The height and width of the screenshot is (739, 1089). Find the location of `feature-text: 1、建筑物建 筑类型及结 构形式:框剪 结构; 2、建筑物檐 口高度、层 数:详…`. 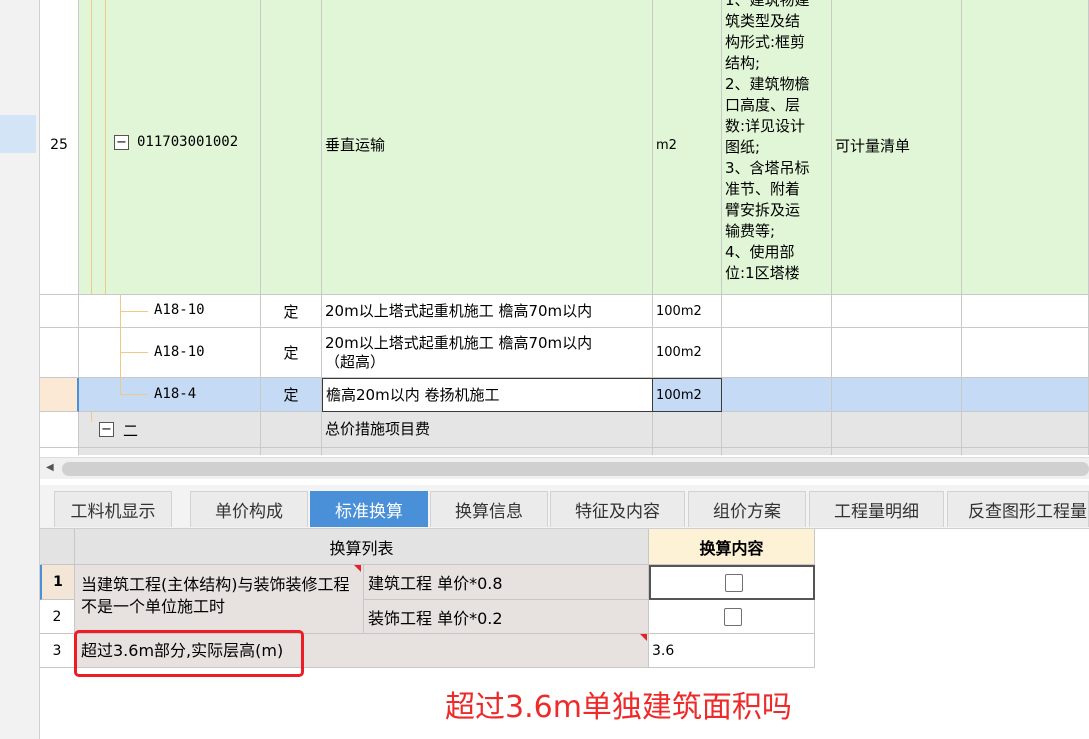

feature-text: 1、建筑物建 筑类型及结 构形式:框剪 结构; 2、建筑物檐 口高度、层 数:详… is located at coordinates (767, 141).